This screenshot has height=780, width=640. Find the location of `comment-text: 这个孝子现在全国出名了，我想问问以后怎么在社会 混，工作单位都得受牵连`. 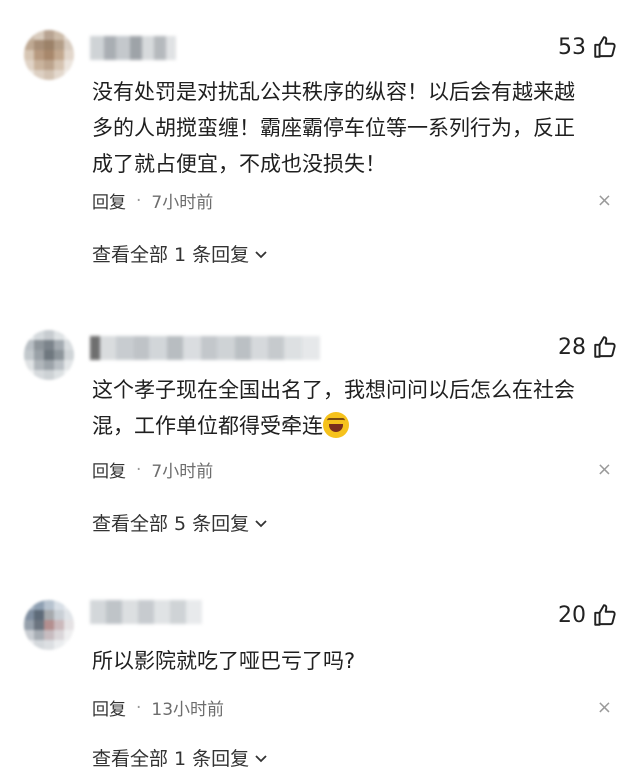

comment-text: 这个孝子现在全国出名了，我想问问以后怎么在社会 混，工作单位都得受牵连 is located at coordinates (352, 408).